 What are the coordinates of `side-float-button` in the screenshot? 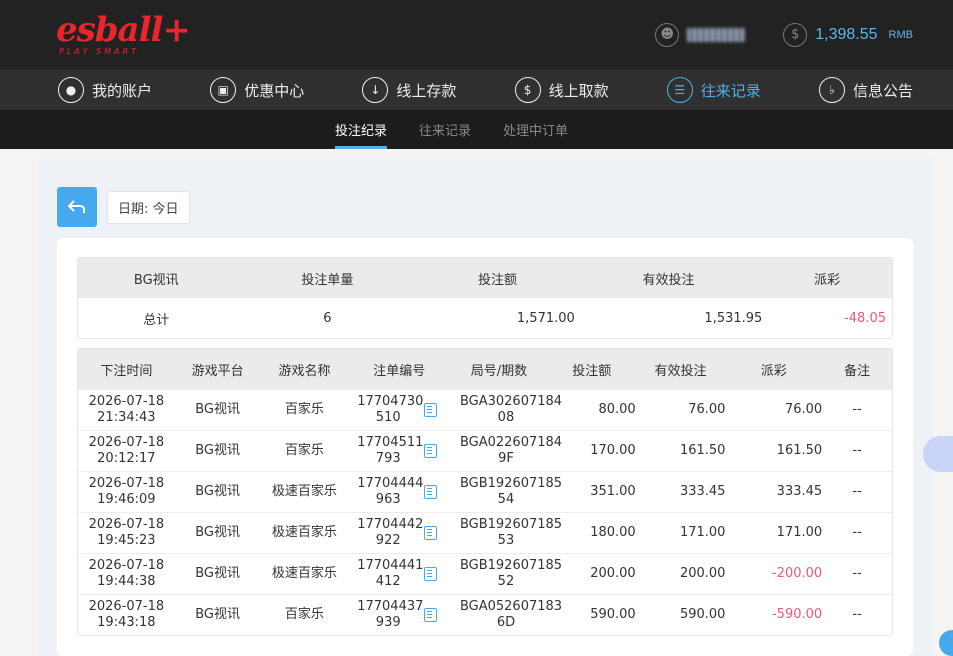 It's located at (938, 454).